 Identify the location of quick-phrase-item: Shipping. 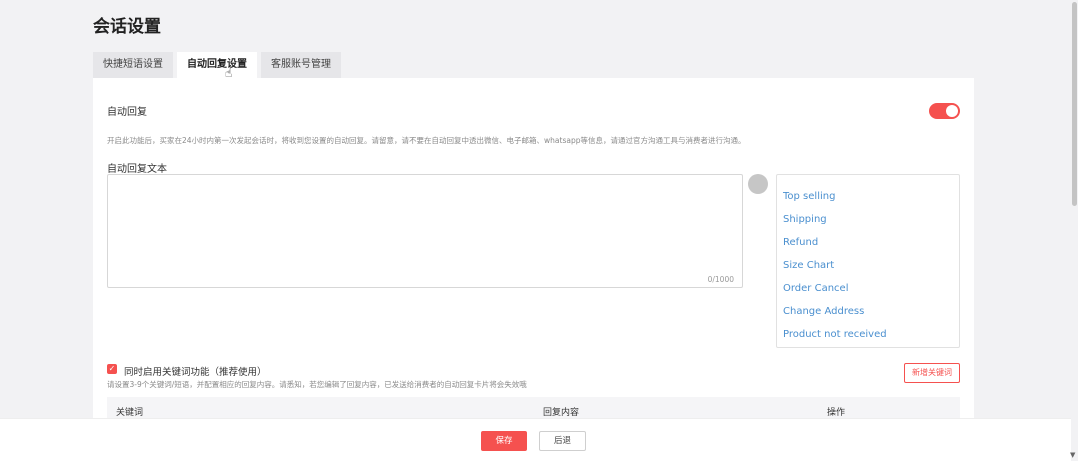
(868, 219).